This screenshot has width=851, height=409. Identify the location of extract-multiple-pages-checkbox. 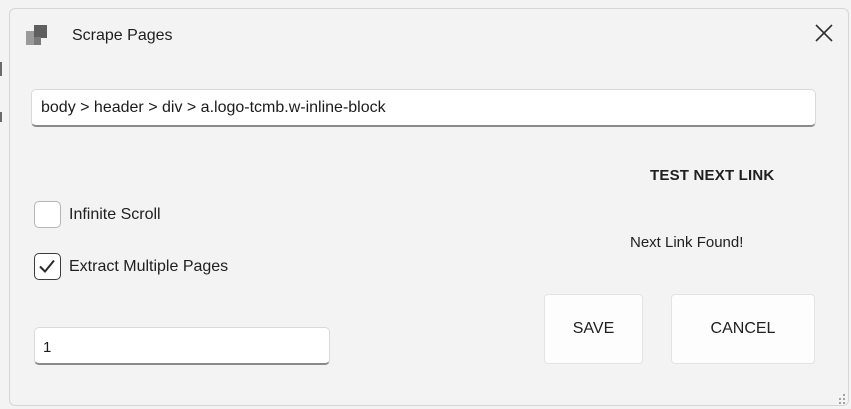
(47, 266).